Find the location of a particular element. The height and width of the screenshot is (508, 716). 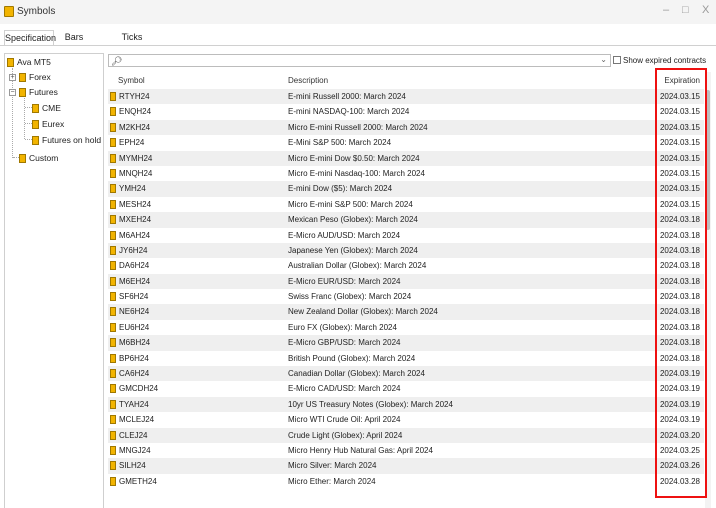

description-cell: Micro E-mini Dow $0.50: March 2024 is located at coordinates (354, 158).